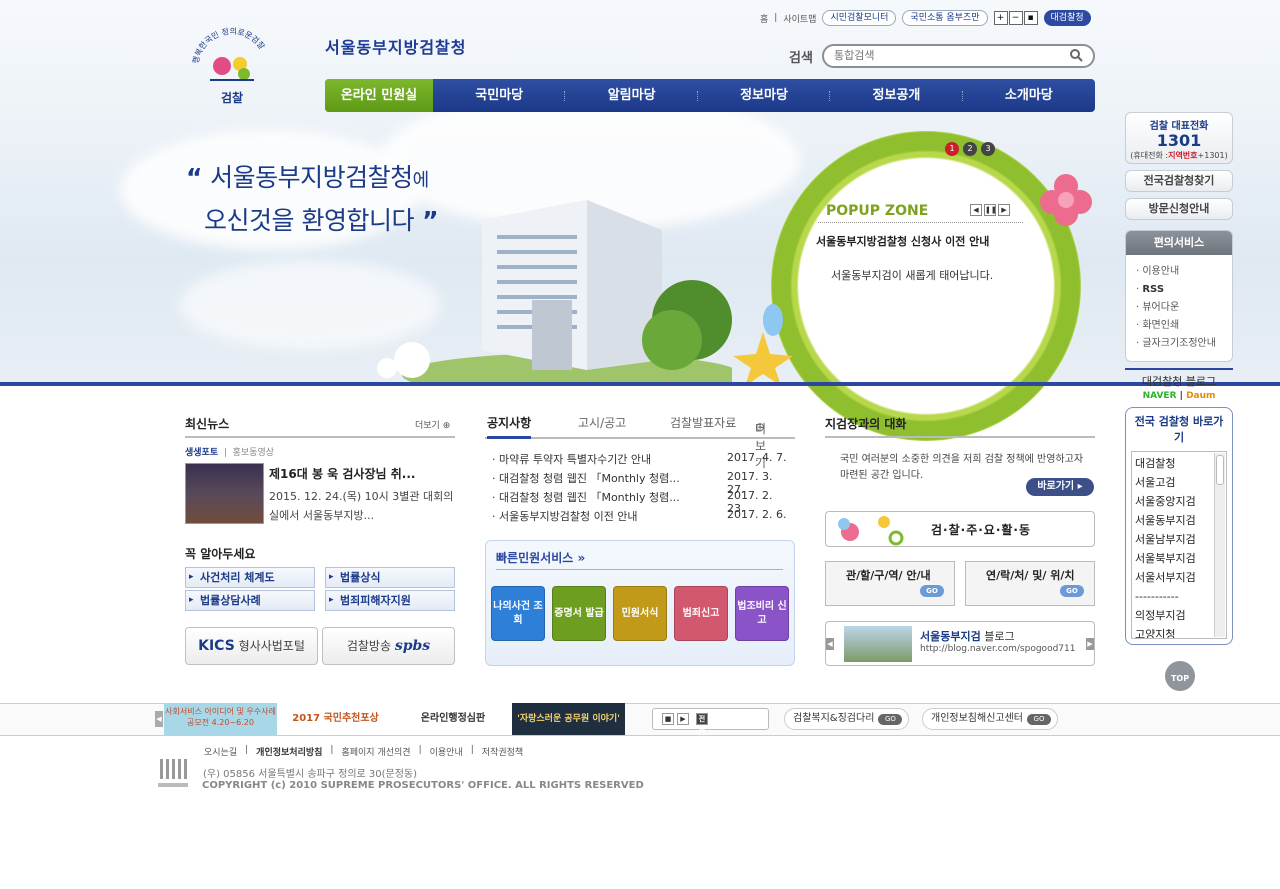 The image size is (1280, 889). What do you see at coordinates (990, 210) in the screenshot?
I see `popup-pause-icon: ❚❚` at bounding box center [990, 210].